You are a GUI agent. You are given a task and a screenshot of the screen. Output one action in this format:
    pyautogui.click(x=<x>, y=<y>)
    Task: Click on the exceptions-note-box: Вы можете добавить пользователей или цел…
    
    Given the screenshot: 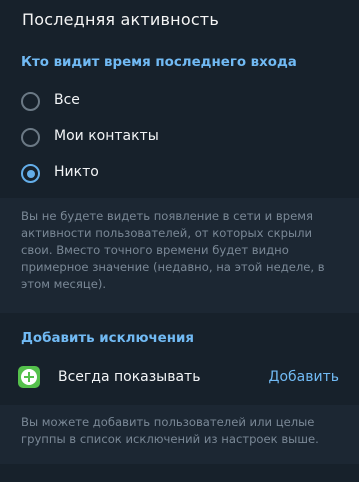 What is the action you would take?
    pyautogui.click(x=179, y=434)
    